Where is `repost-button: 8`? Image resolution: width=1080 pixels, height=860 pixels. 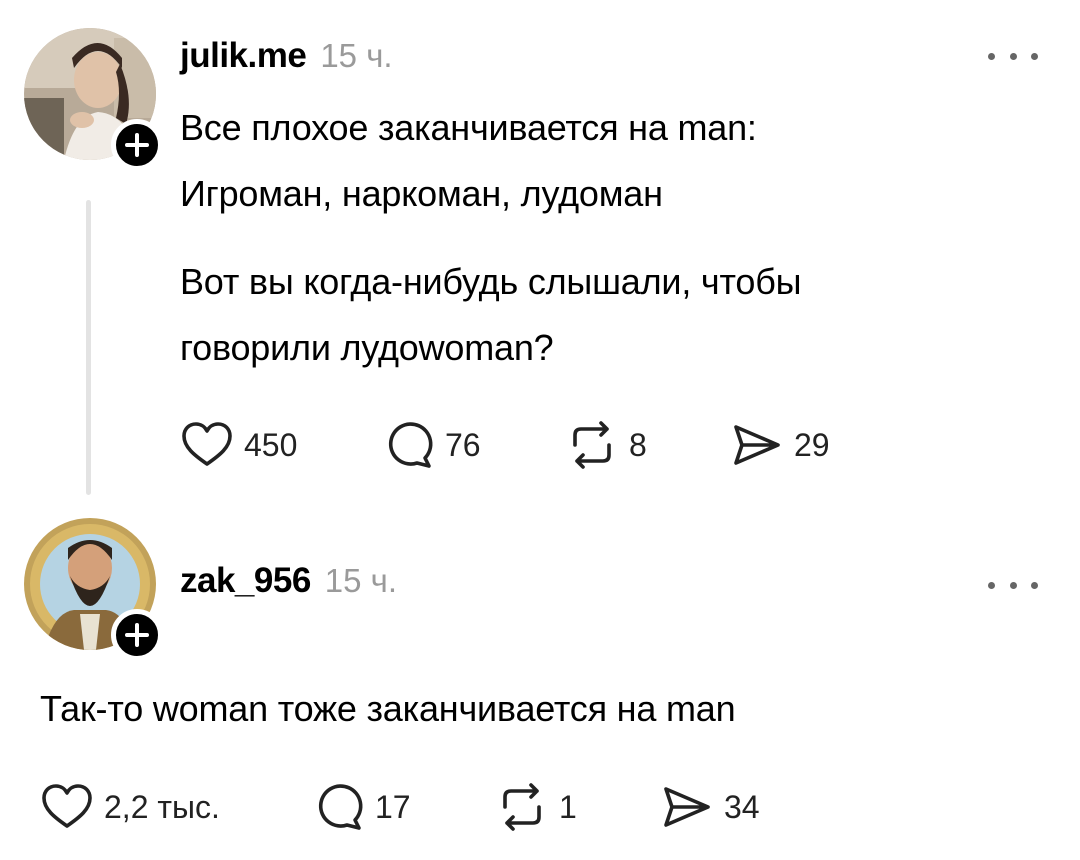
repost-button: 8 is located at coordinates (606, 445).